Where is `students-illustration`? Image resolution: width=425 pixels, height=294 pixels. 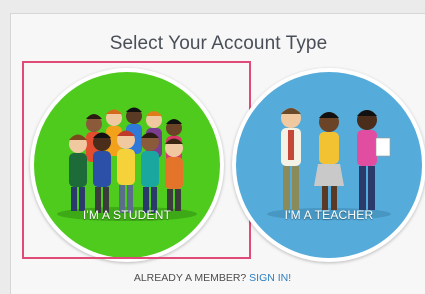
students-illustration is located at coordinates (127, 164).